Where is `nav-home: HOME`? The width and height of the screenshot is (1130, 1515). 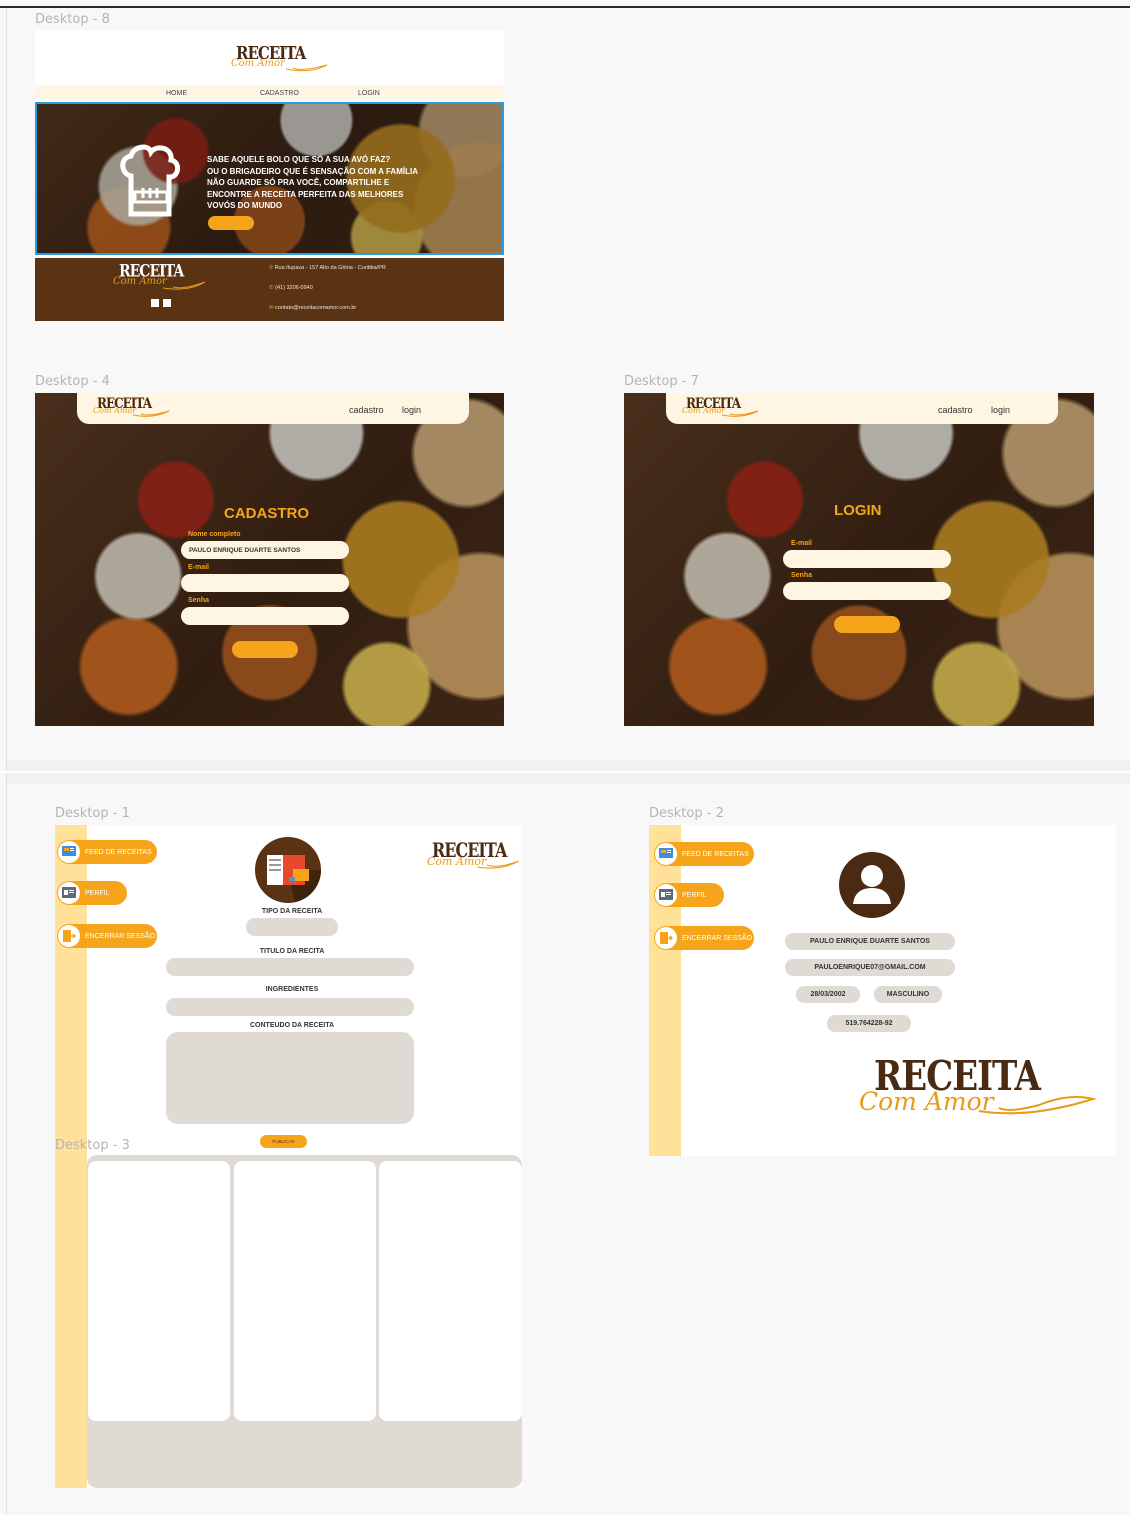 nav-home: HOME is located at coordinates (176, 93).